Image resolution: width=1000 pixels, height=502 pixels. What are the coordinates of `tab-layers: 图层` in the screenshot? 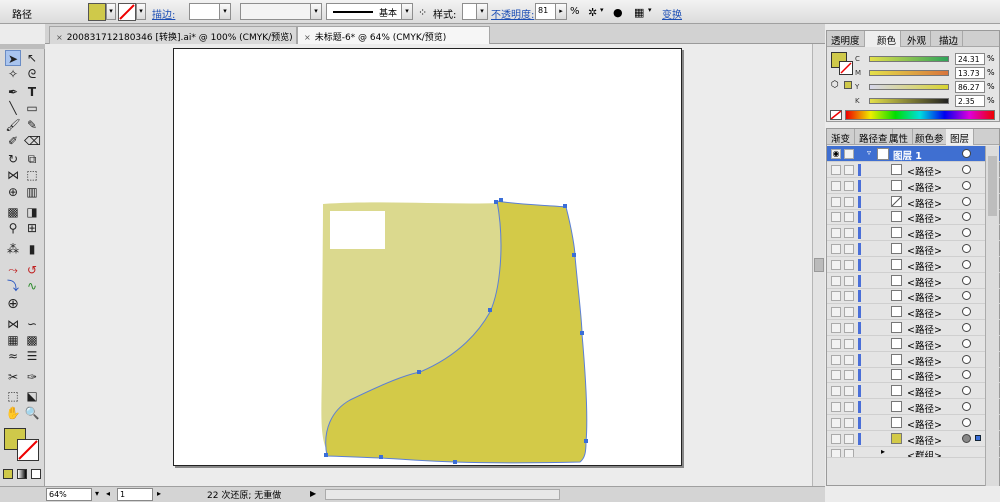 It's located at (960, 137).